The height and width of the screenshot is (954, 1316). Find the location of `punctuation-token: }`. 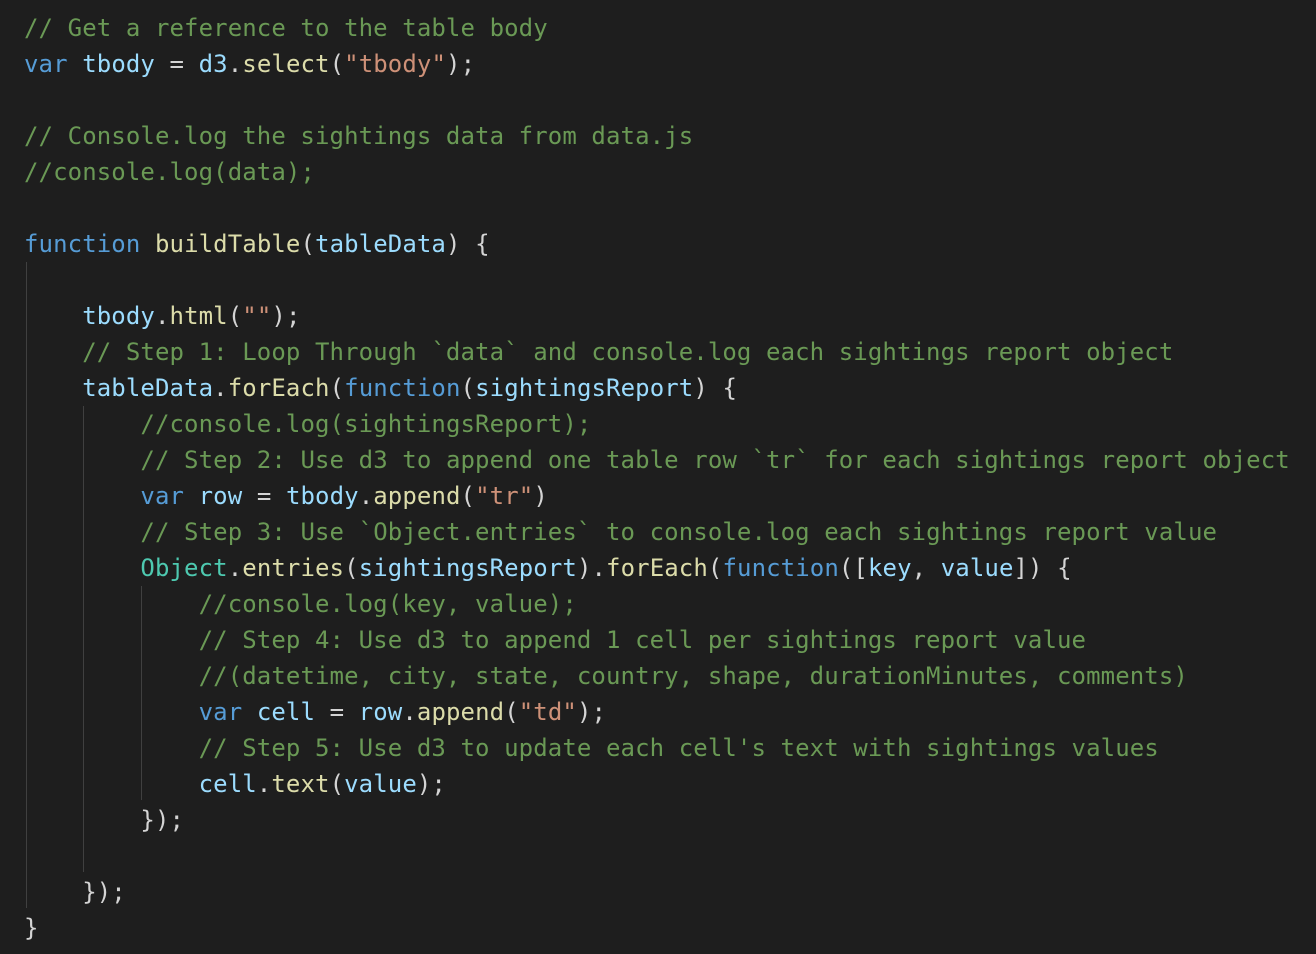

punctuation-token: } is located at coordinates (31, 928).